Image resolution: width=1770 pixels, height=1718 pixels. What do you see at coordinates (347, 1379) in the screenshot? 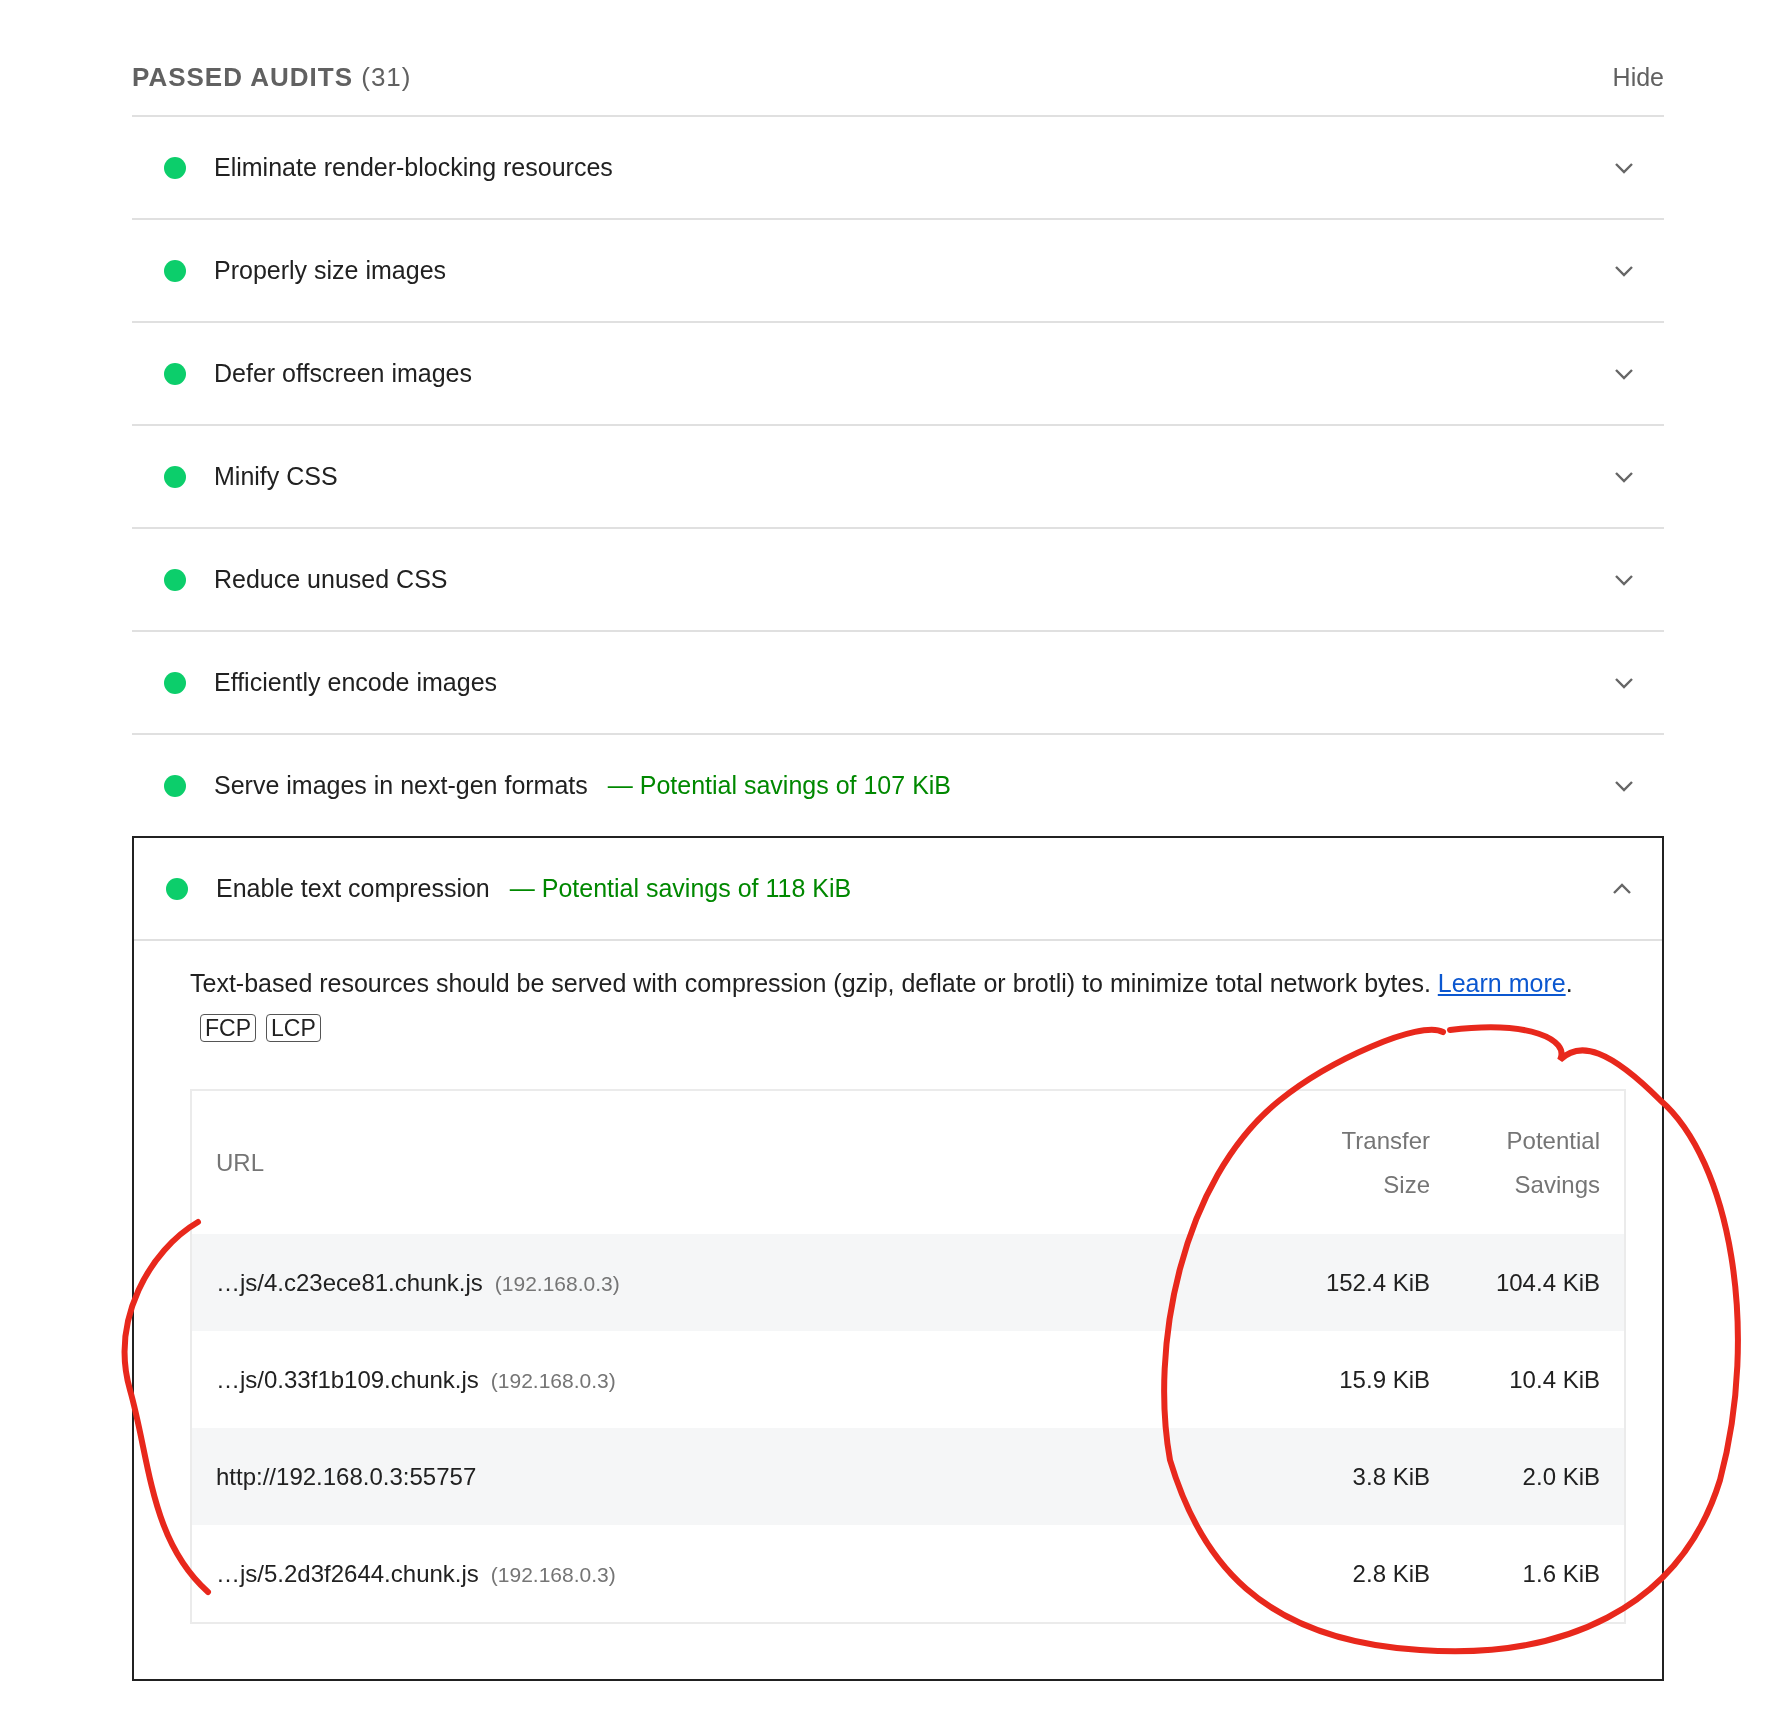
I see `url-cell: …js/0.33f1b109.chunk.js` at bounding box center [347, 1379].